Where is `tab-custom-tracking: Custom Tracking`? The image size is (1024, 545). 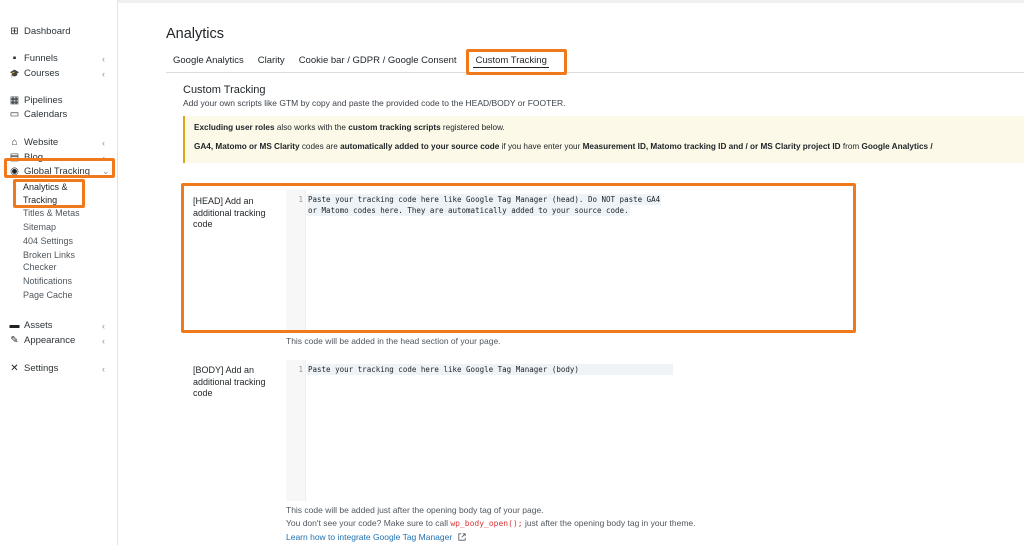
tab-custom-tracking: Custom Tracking is located at coordinates (509, 60).